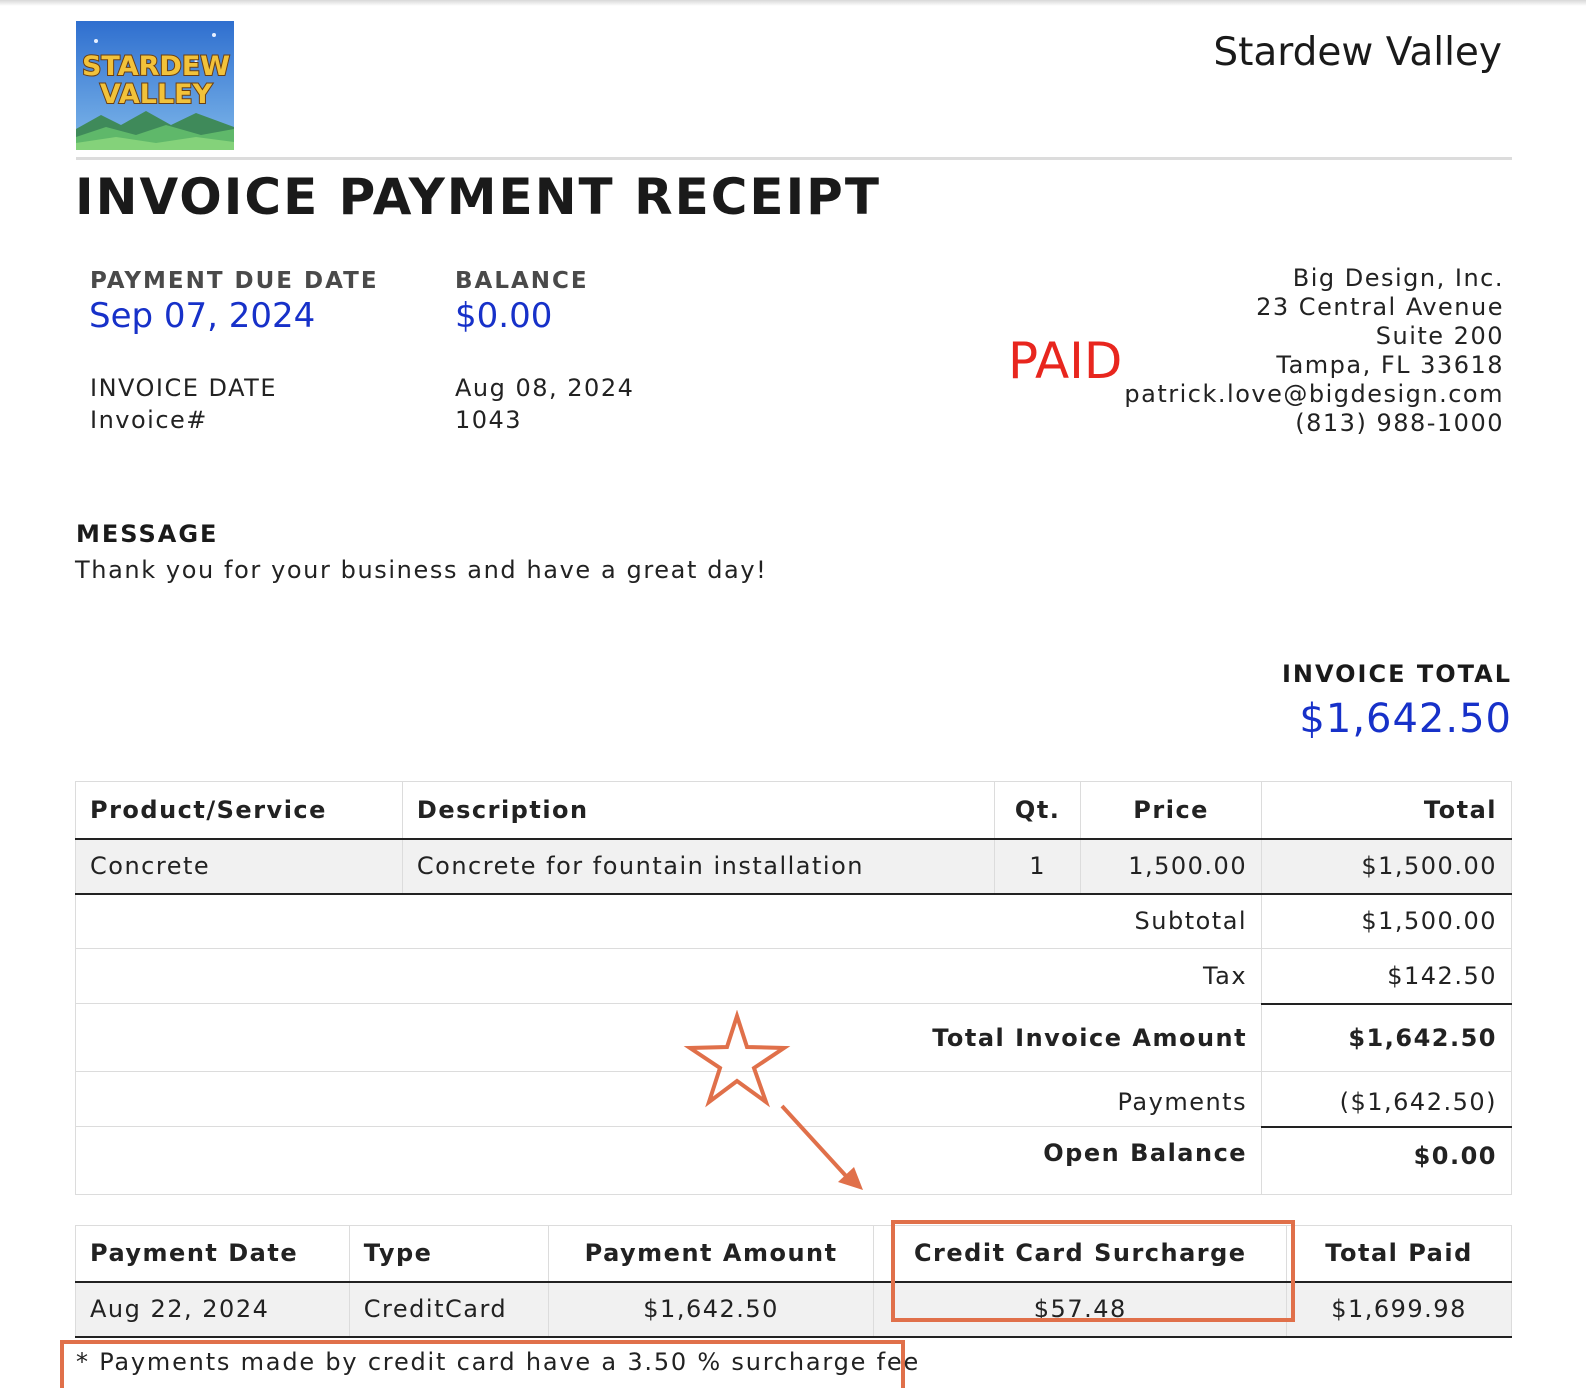 The image size is (1586, 1388). Describe the element at coordinates (1357, 52) in the screenshot. I see `brand-name: Stardew Valley` at that location.